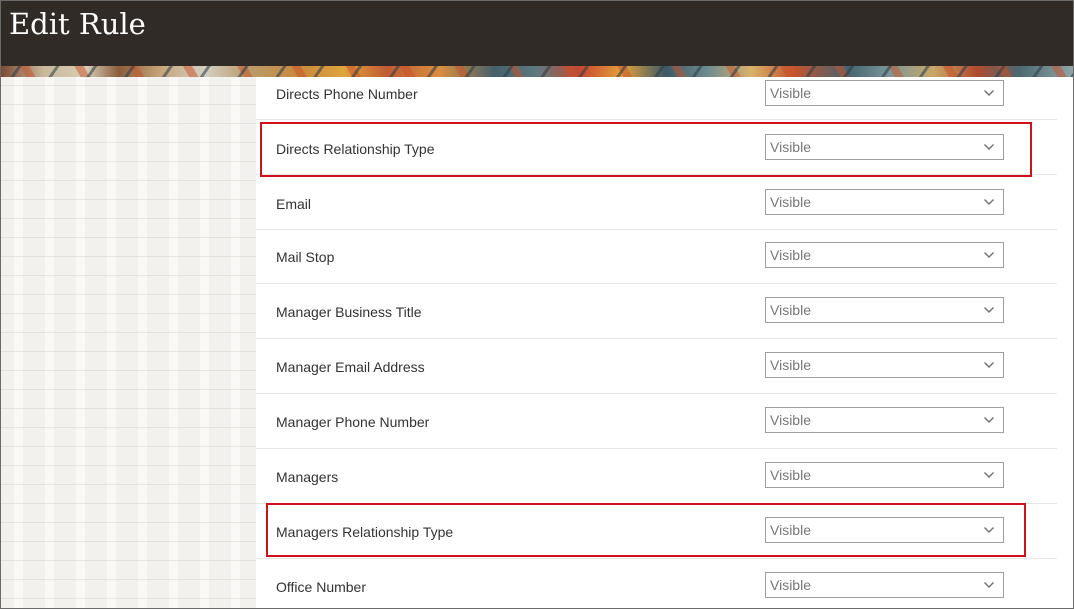 This screenshot has width=1074, height=609. What do you see at coordinates (294, 204) in the screenshot?
I see `field-label: Email` at bounding box center [294, 204].